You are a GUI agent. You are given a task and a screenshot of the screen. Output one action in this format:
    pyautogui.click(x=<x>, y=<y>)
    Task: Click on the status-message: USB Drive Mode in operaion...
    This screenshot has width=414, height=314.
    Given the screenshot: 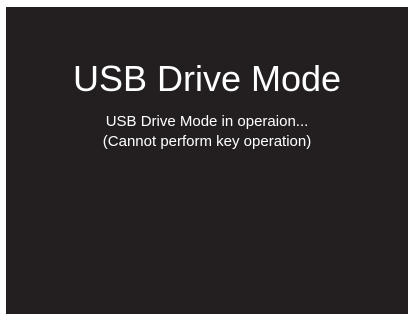 What is the action you would take?
    pyautogui.click(x=207, y=121)
    